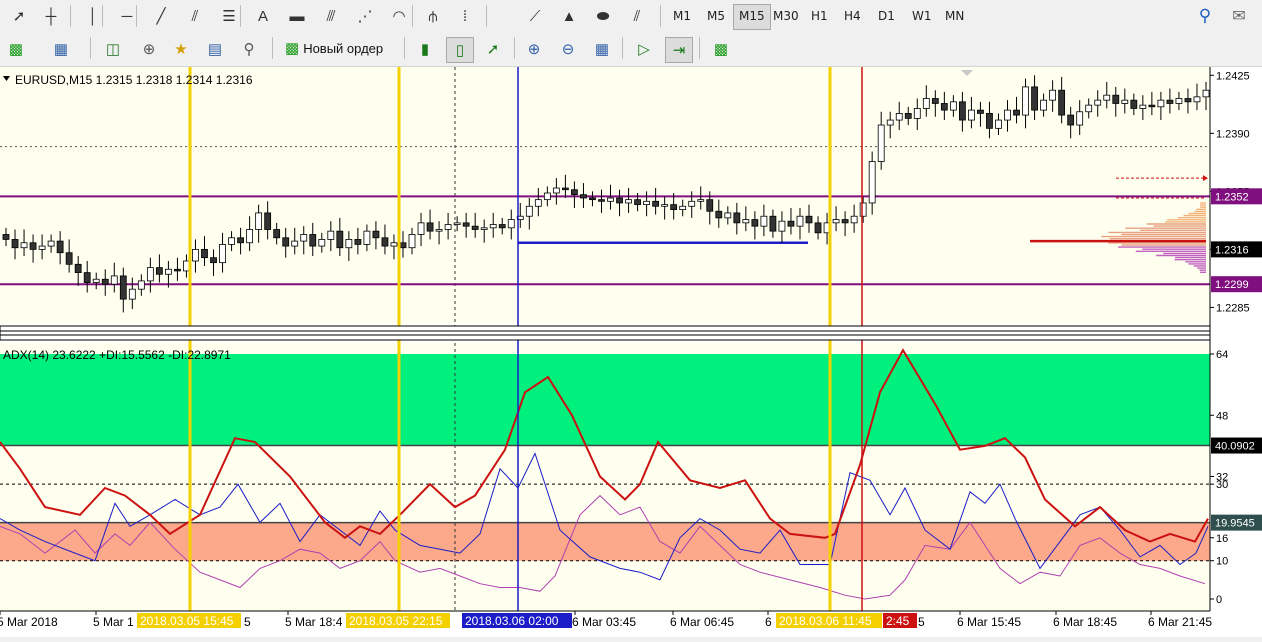 The width and height of the screenshot is (1262, 642). I want to click on text-tool-icon: A, so click(263, 16).